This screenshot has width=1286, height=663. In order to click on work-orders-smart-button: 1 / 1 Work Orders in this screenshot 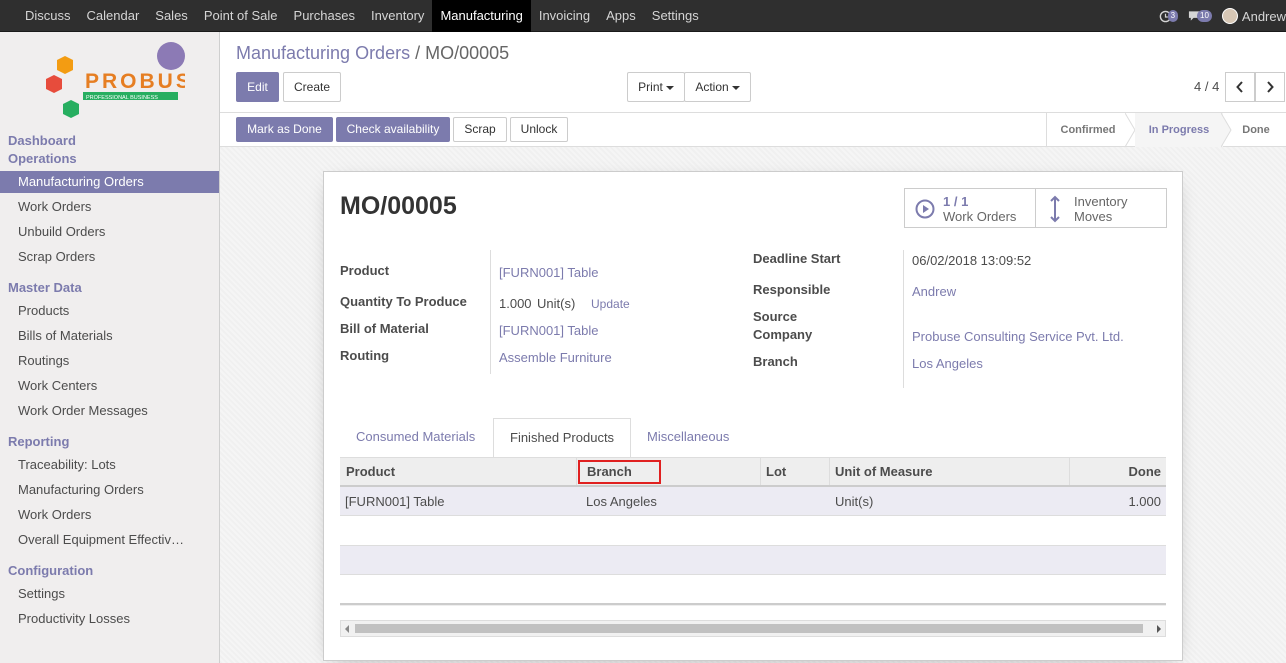, I will do `click(970, 208)`.